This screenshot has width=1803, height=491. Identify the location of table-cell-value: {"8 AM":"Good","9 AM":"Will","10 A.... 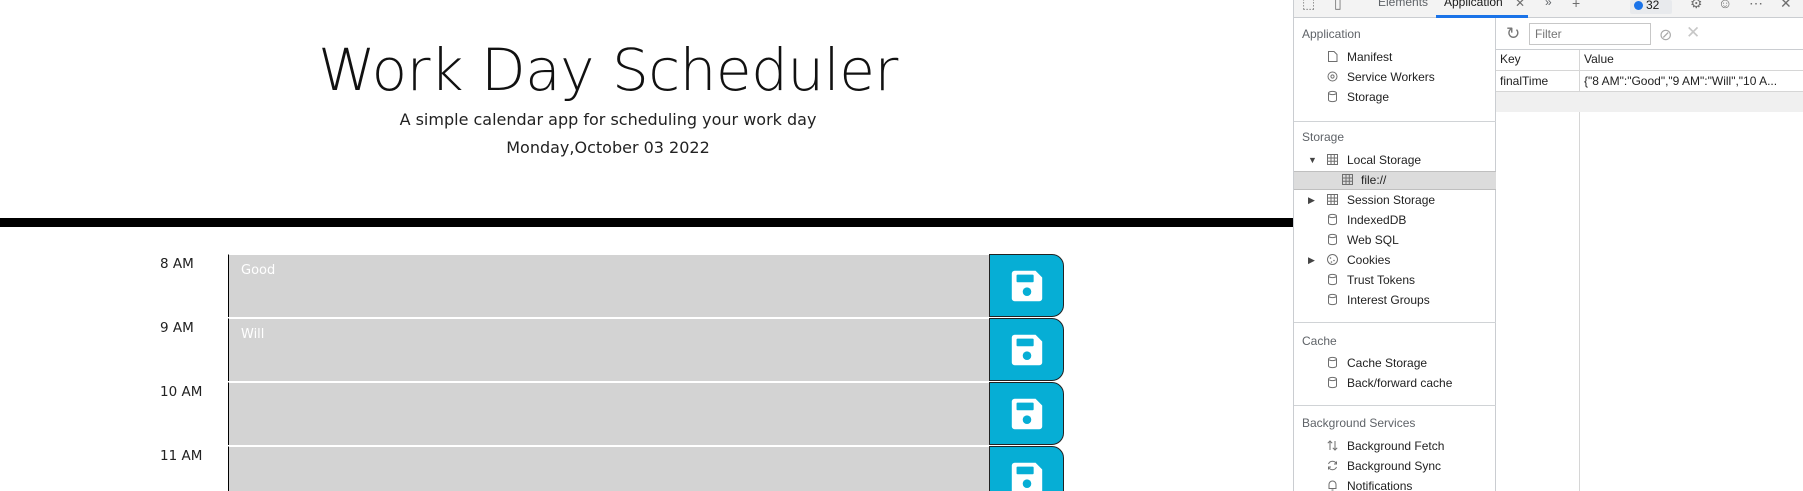
(1692, 81).